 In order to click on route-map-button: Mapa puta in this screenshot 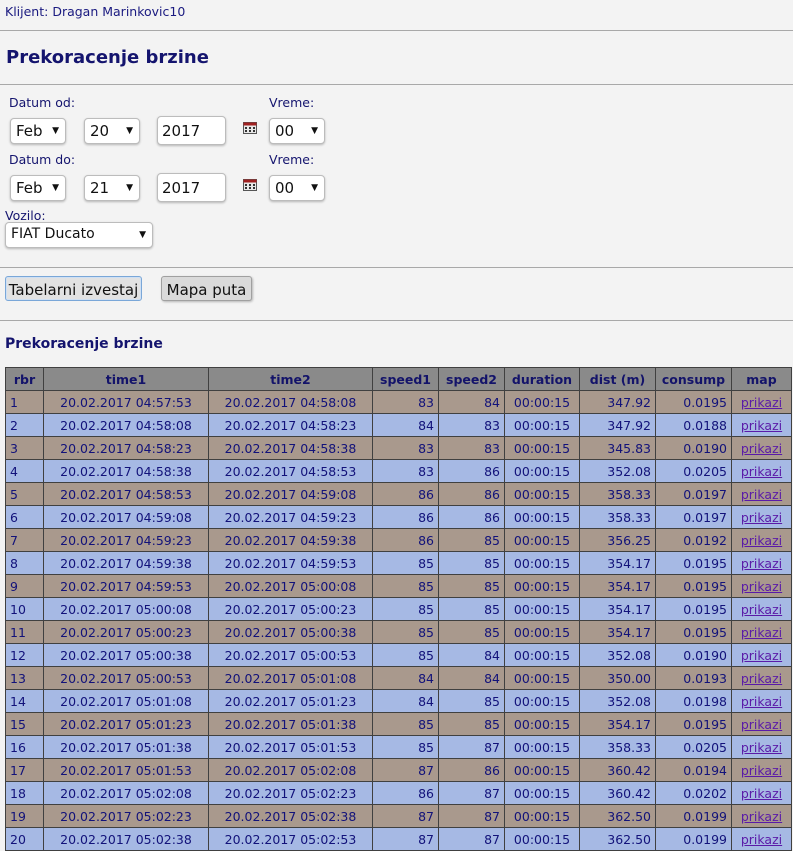, I will do `click(206, 288)`.